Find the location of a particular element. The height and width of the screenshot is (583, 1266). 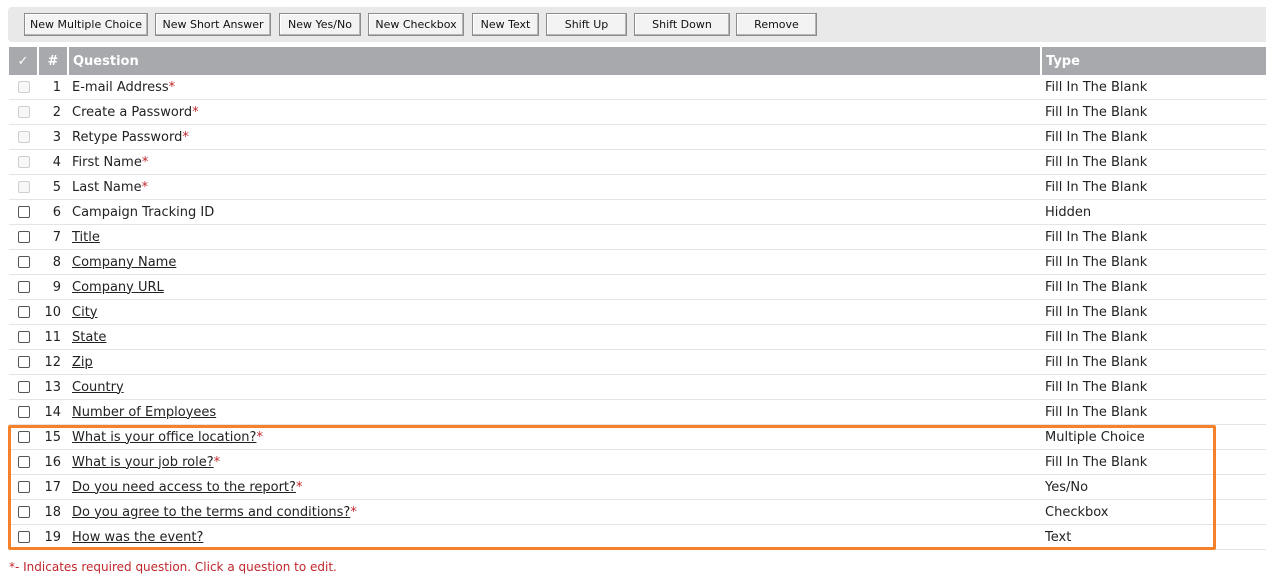

number-column-header: # is located at coordinates (53, 61).